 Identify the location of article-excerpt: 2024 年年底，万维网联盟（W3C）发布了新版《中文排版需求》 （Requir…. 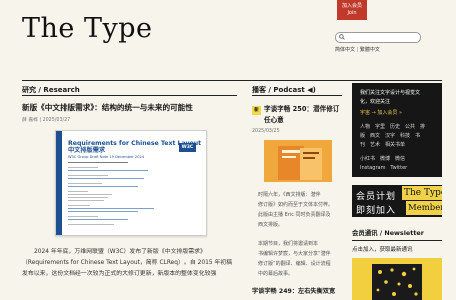
(131, 263).